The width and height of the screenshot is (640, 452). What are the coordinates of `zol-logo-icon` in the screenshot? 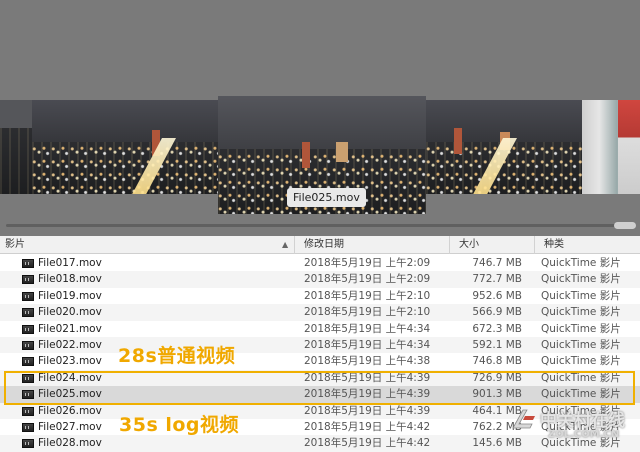 It's located at (523, 419).